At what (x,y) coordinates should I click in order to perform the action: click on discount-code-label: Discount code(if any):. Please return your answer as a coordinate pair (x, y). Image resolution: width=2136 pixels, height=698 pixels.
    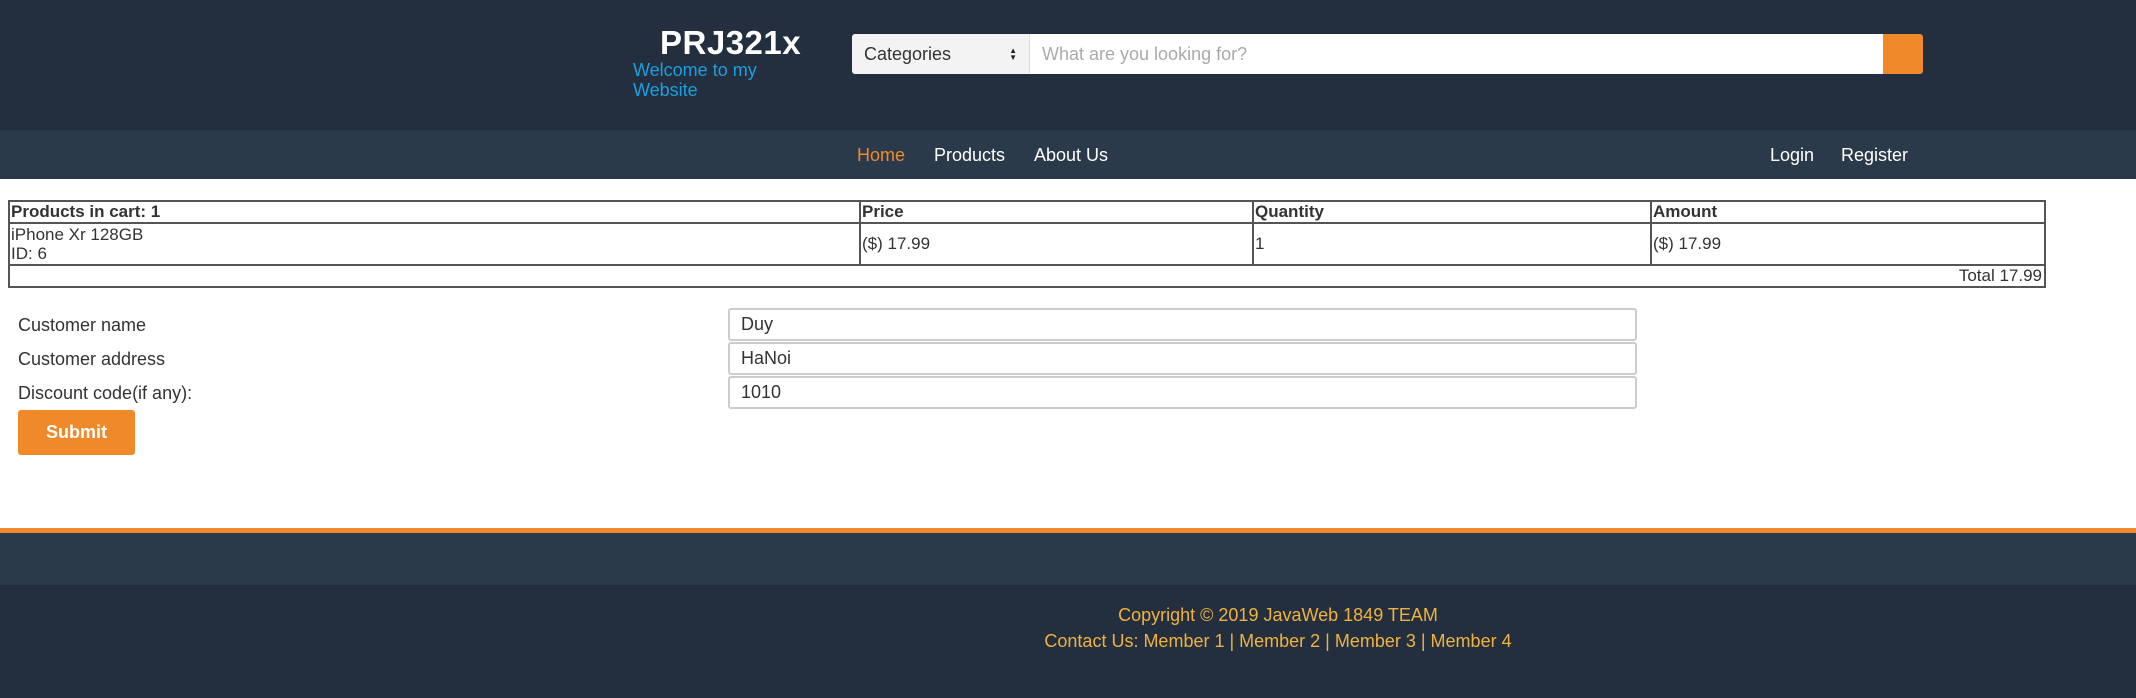
    Looking at the image, I should click on (105, 393).